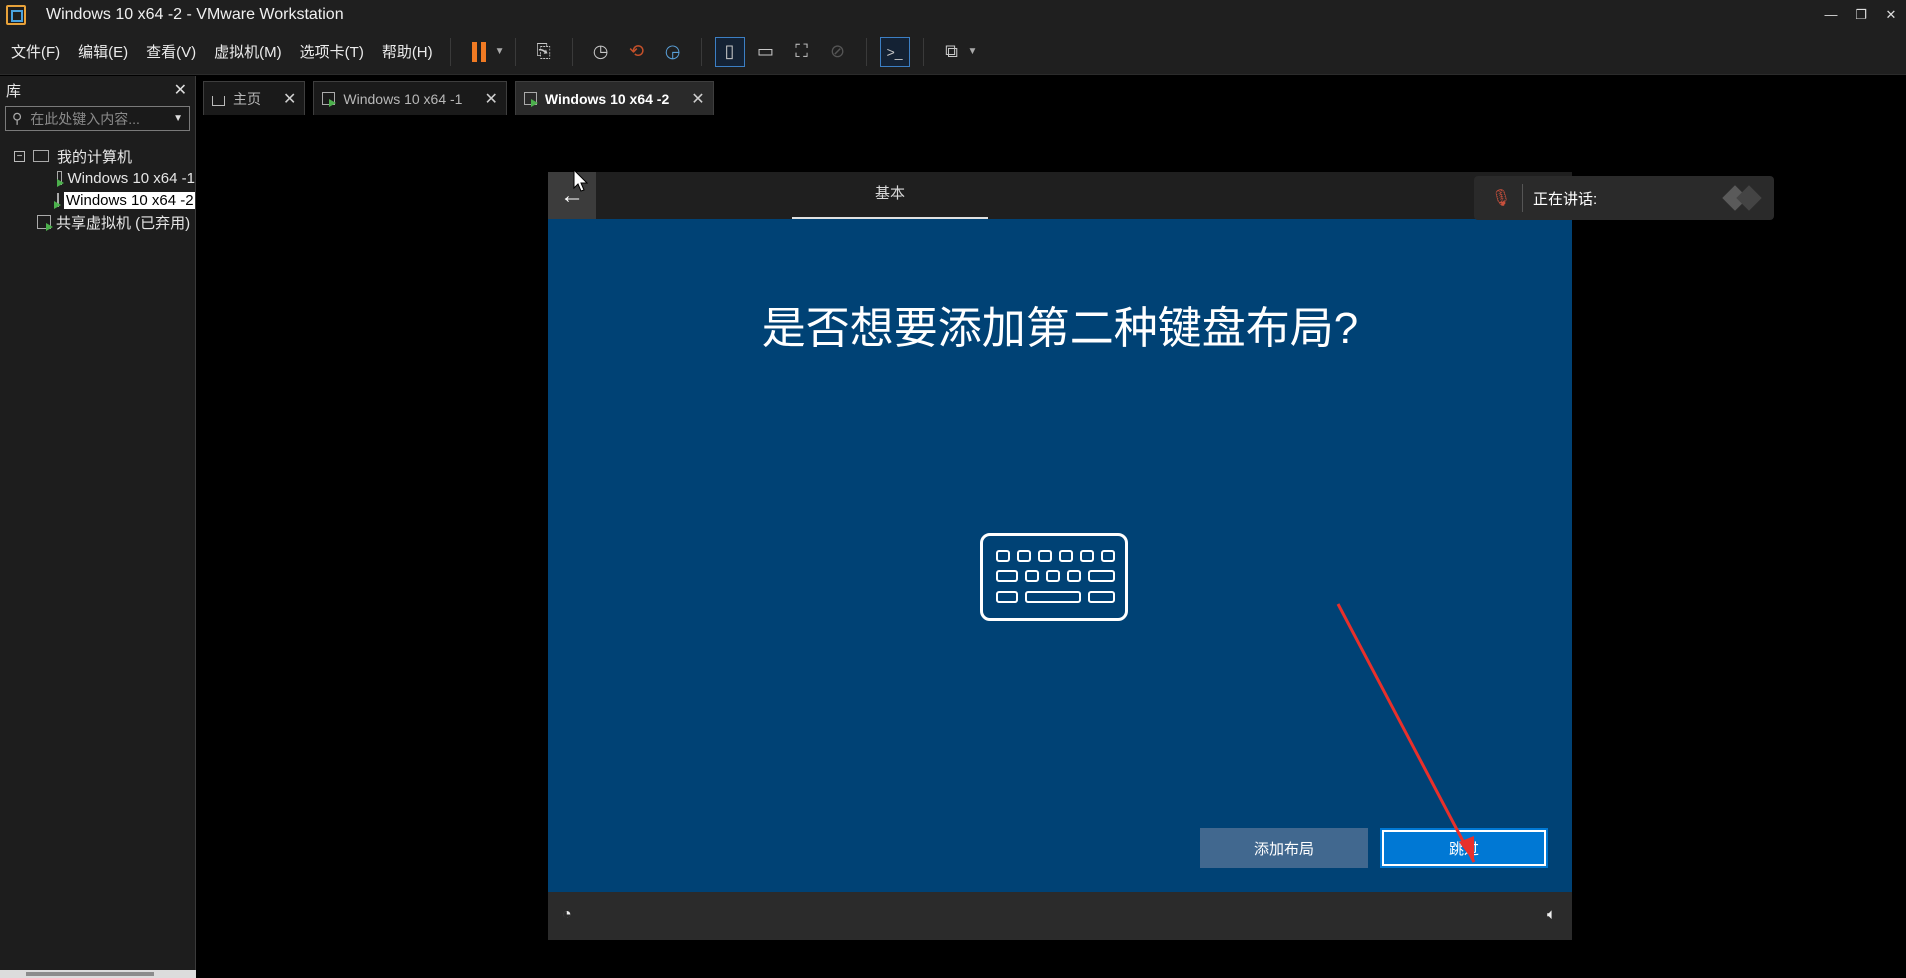  I want to click on tab-vm2: Windows 10 x64 -2 ✕, so click(614, 98).